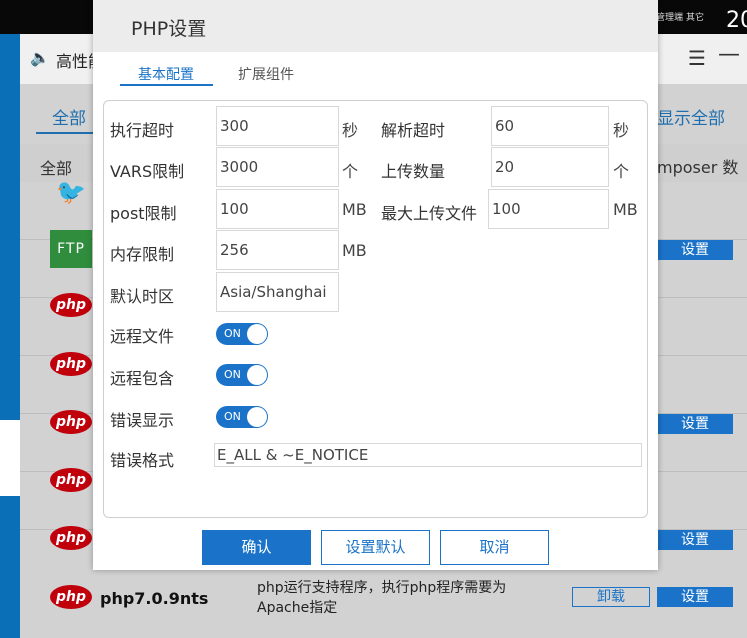 The image size is (747, 638). I want to click on upload-count-input: 20, so click(550, 167).